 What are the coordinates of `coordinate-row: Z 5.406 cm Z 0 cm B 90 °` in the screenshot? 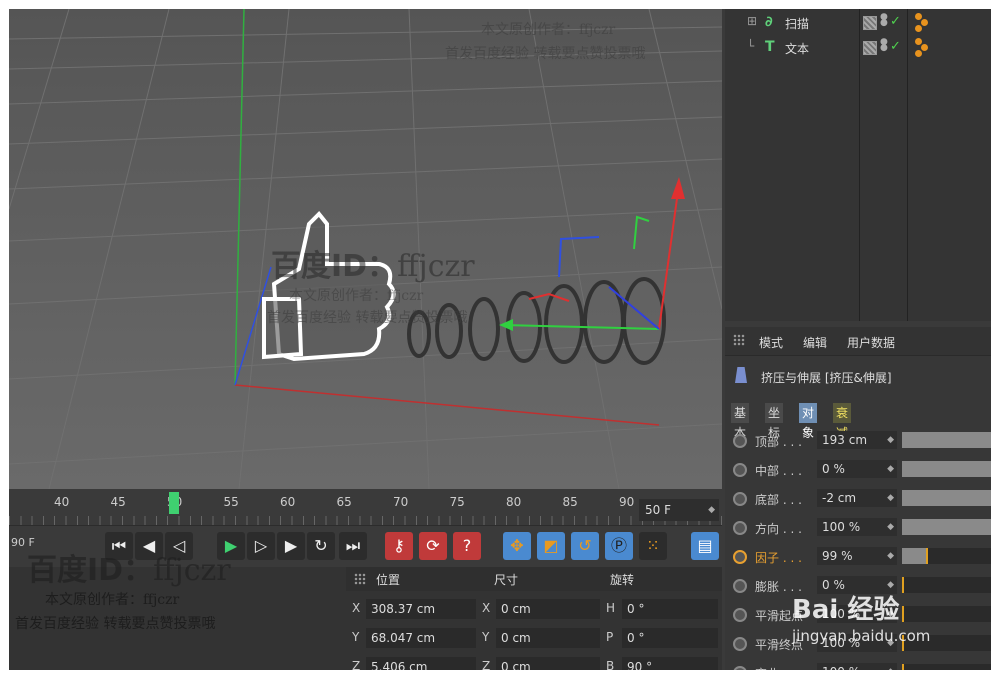 It's located at (534, 661).